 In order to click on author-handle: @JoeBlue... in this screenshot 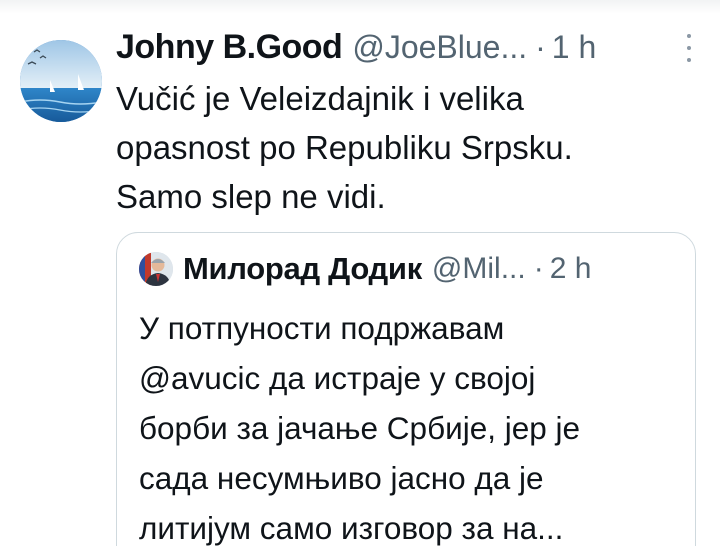, I will do `click(439, 47)`.